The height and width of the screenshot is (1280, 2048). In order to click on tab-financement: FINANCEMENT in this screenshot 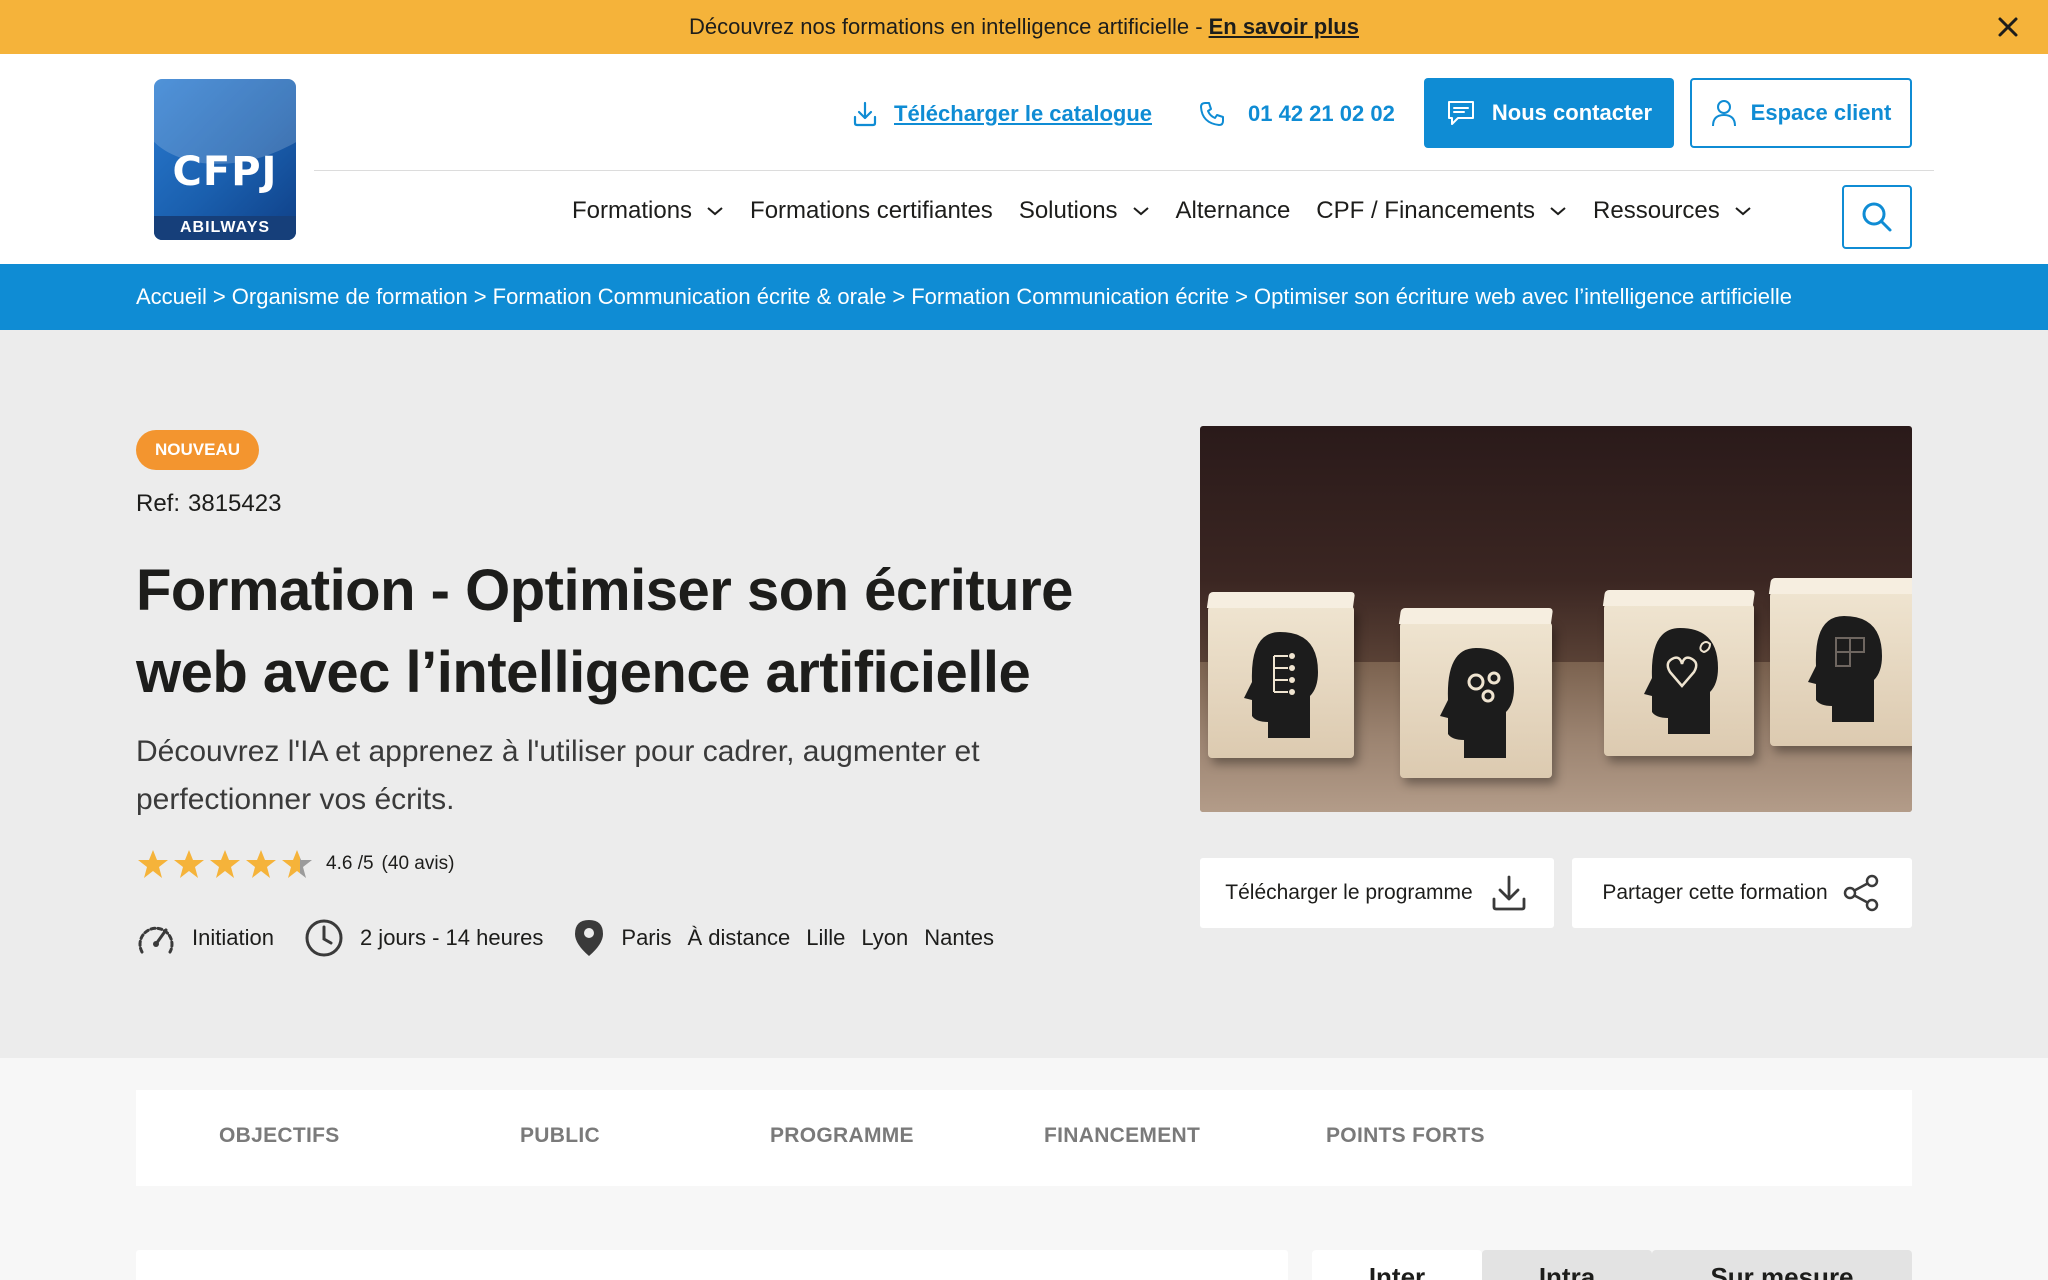, I will do `click(1122, 1136)`.